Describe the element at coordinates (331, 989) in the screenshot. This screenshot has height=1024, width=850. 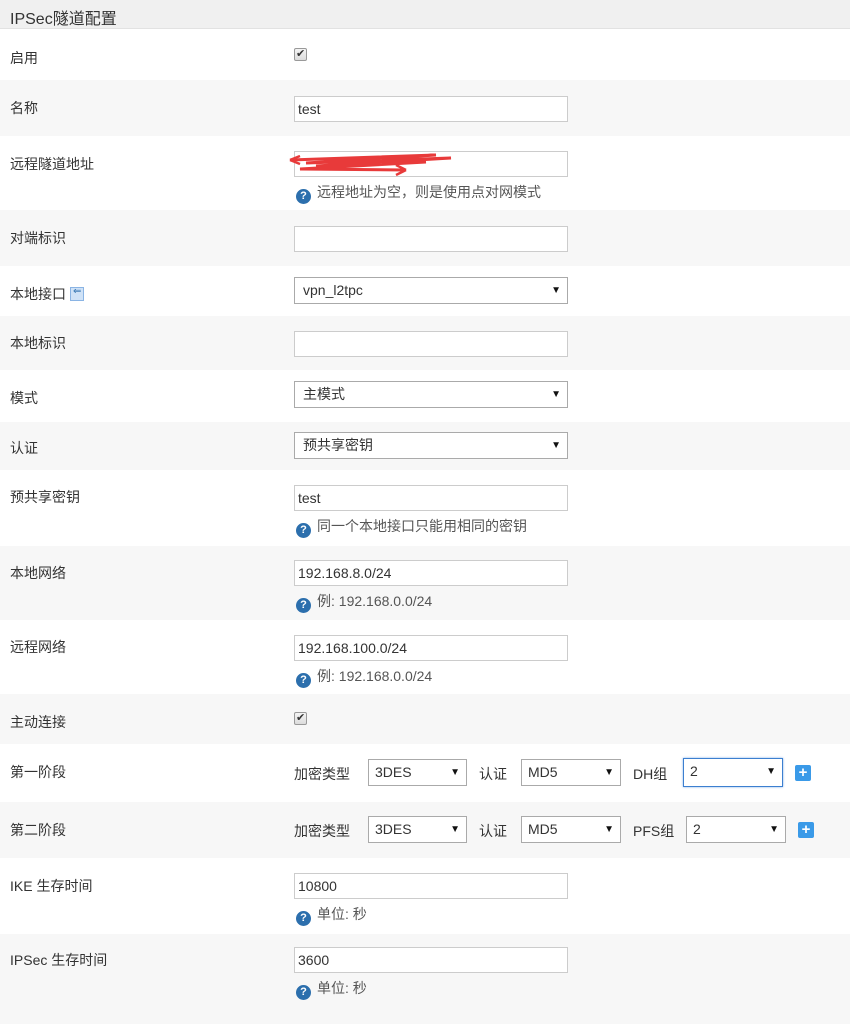
I see `ipsec-lifetime-help: ? 单位: 秒` at that location.